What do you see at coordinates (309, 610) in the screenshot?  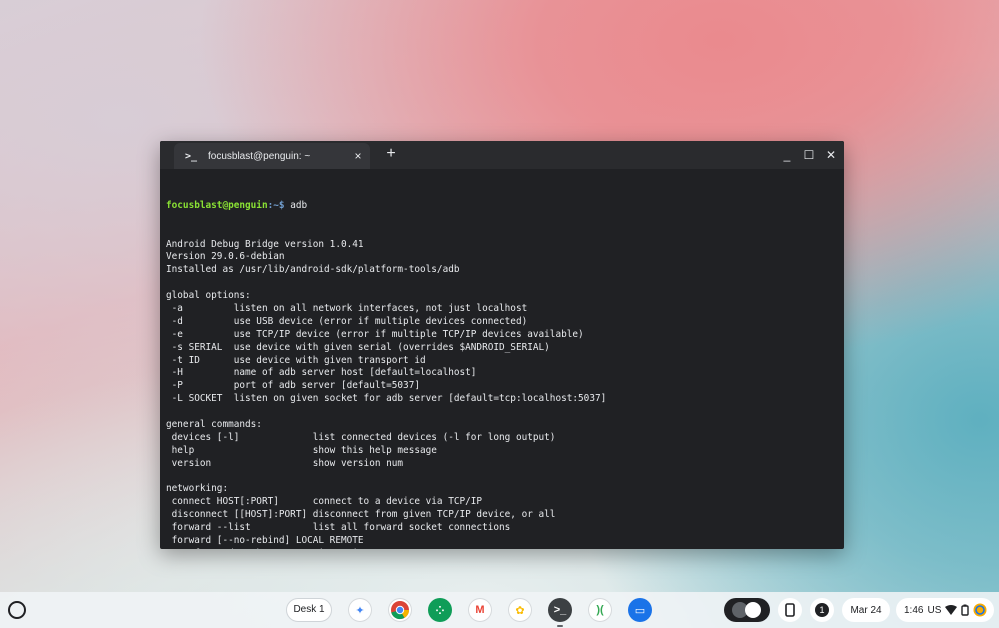 I see `desk-button: Desk 1` at bounding box center [309, 610].